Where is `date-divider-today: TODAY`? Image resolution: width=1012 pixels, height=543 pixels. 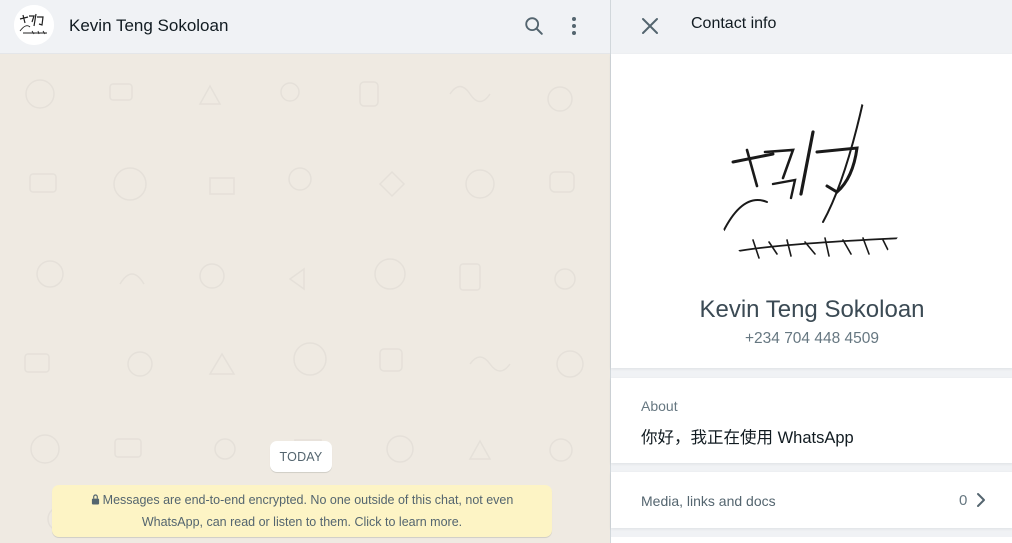 date-divider-today: TODAY is located at coordinates (301, 456).